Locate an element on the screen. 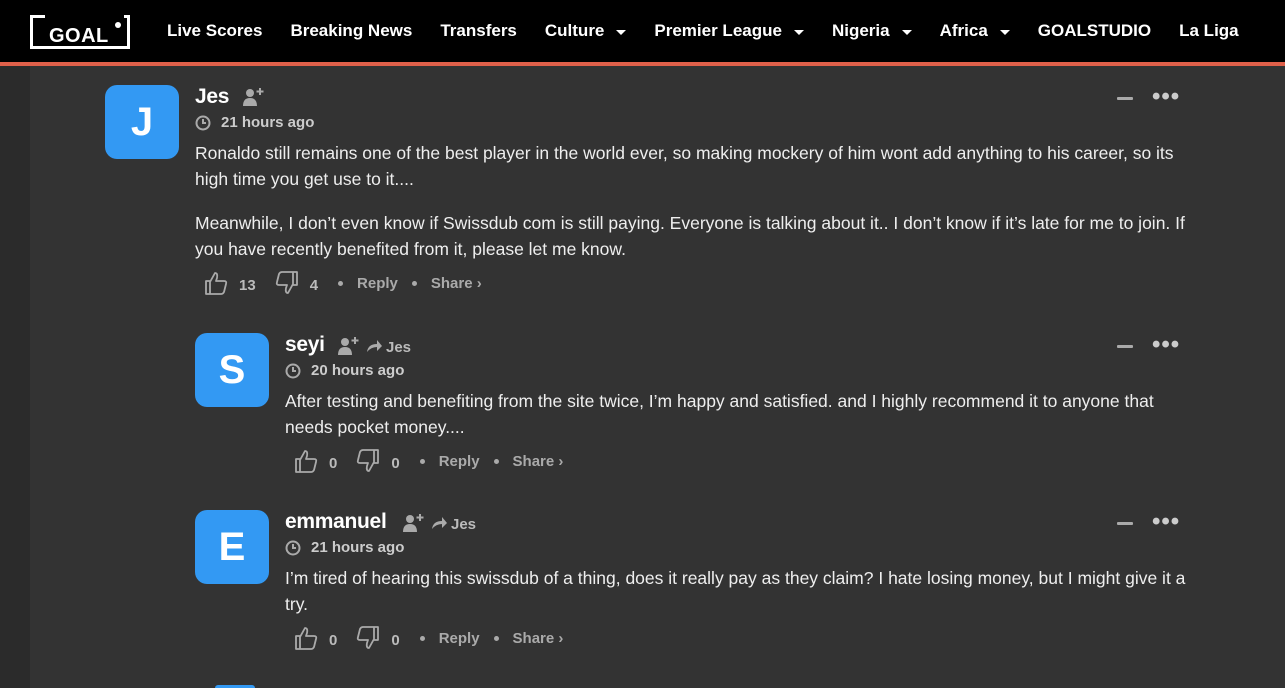 The height and width of the screenshot is (688, 1285). nav-item-breaking-news: Breaking News is located at coordinates (351, 31).